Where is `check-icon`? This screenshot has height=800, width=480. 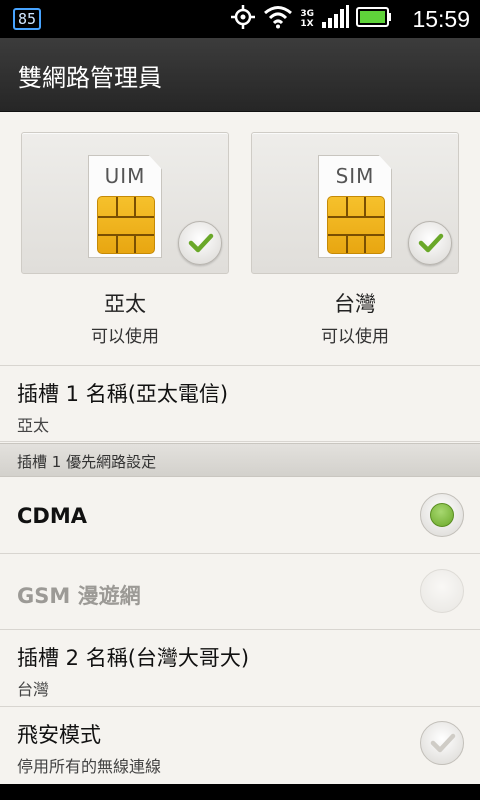
check-icon is located at coordinates (443, 743).